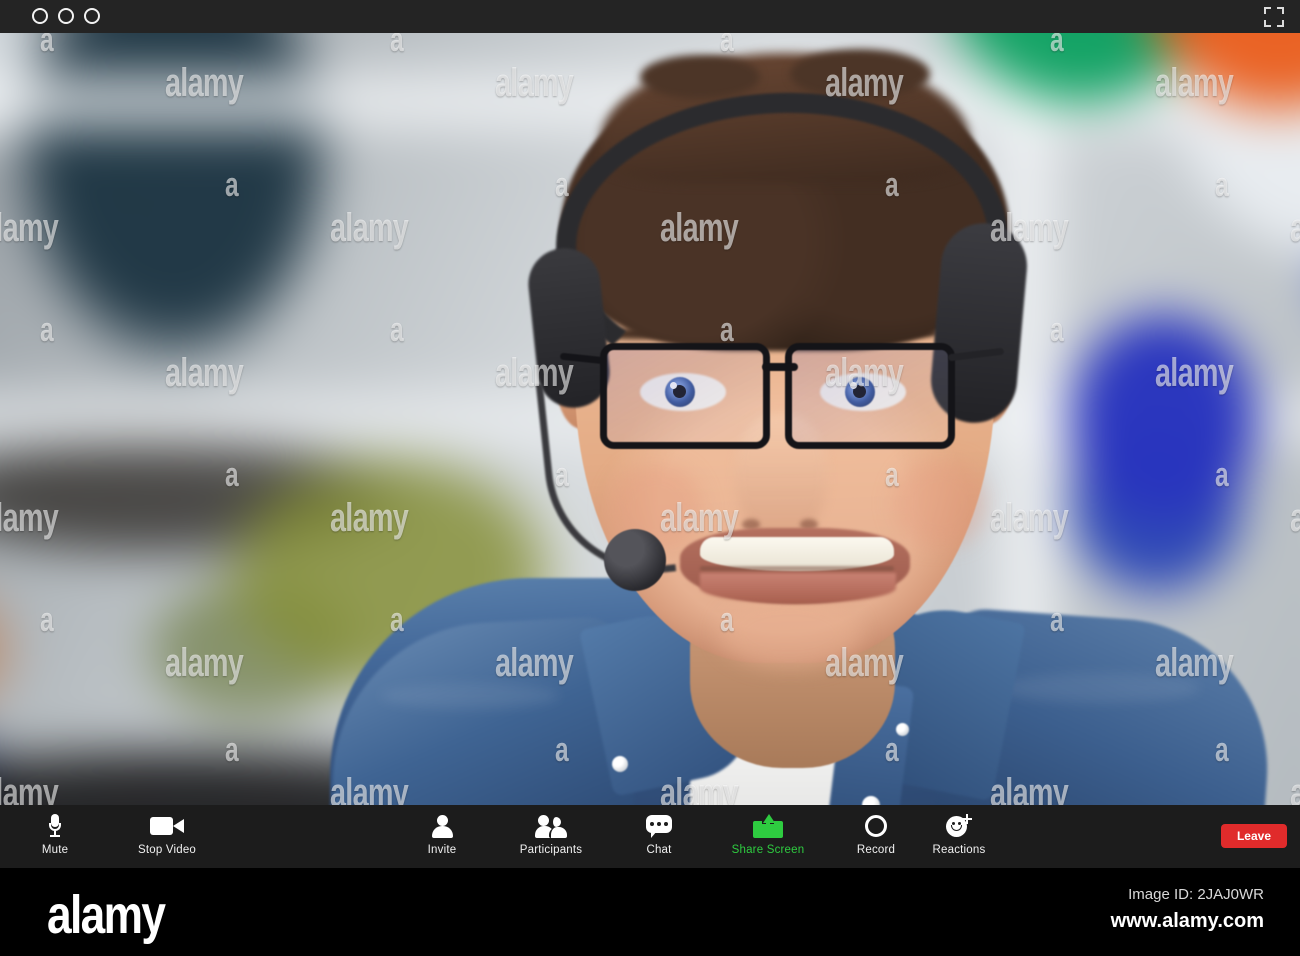 The image size is (1300, 956). I want to click on alamy-logo: alamy, so click(106, 915).